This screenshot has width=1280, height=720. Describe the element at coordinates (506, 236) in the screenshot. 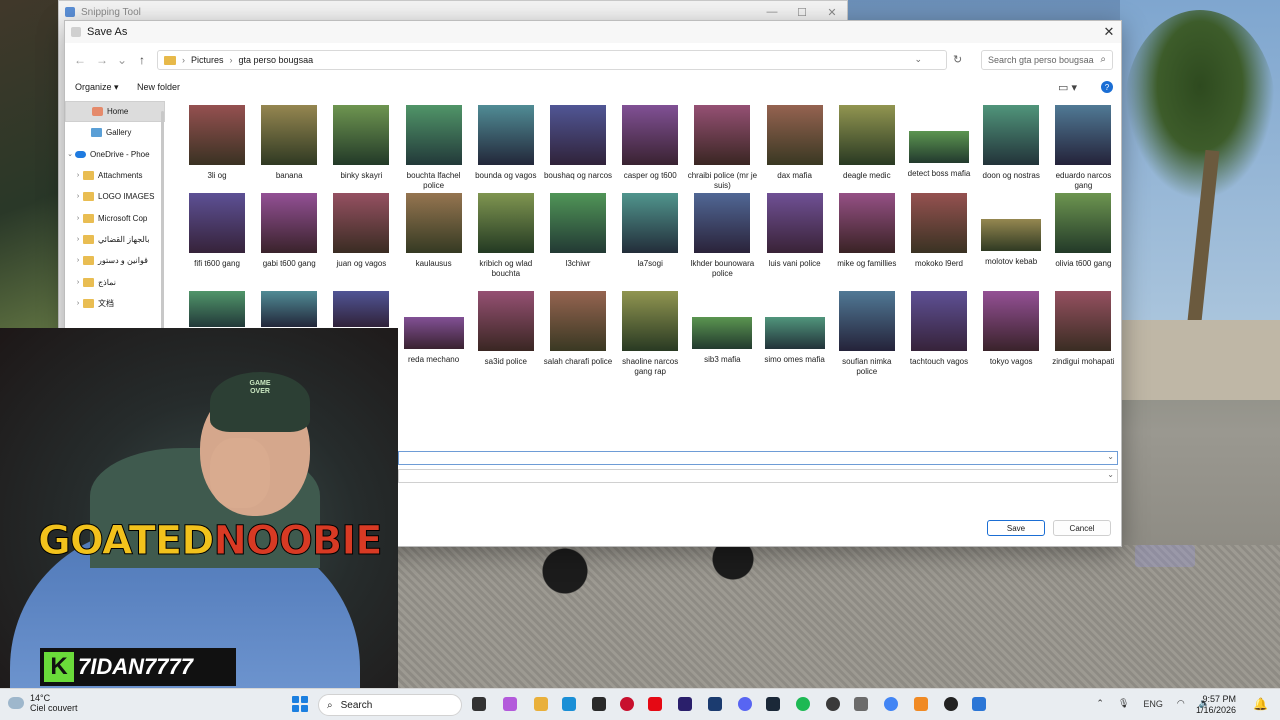

I see `file-item: kribich og wlad bouchta` at that location.